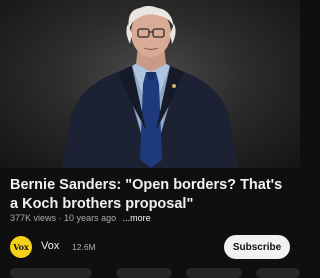 This screenshot has width=320, height=278. I want to click on subscribe-button: Subscribe, so click(257, 247).